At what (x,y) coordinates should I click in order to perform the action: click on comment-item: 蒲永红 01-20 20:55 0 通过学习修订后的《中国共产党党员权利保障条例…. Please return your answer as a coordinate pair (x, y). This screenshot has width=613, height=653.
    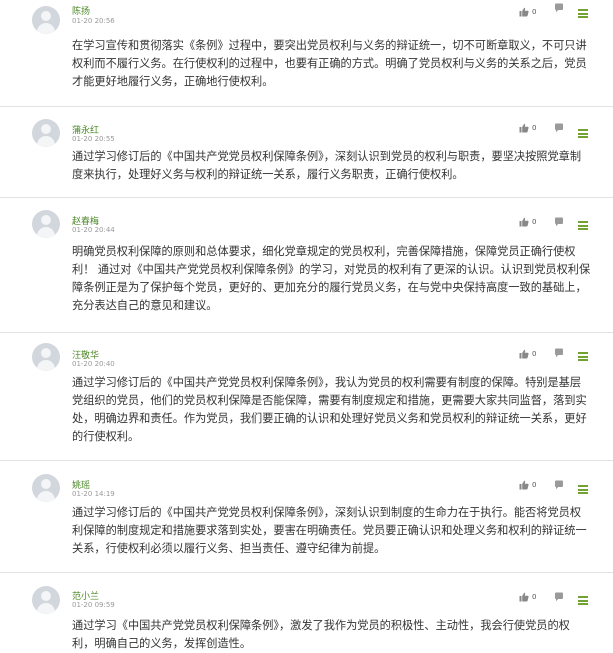
    Looking at the image, I should click on (306, 152).